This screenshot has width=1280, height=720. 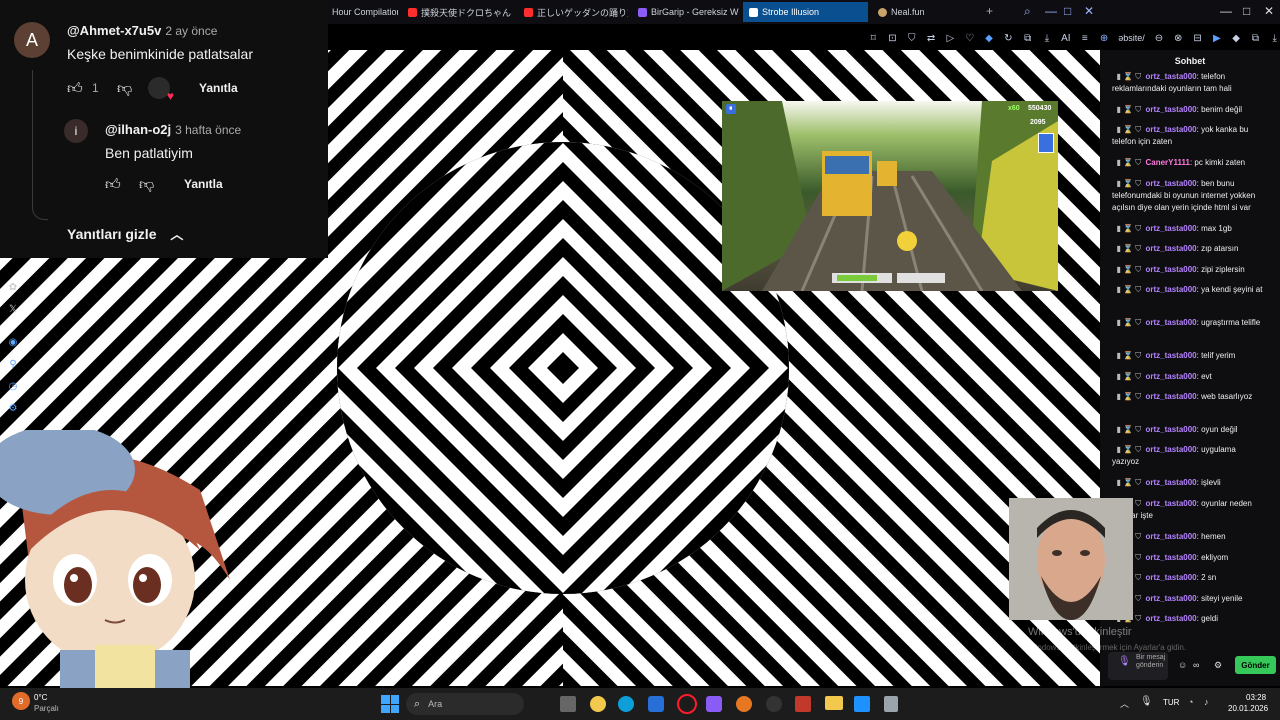 What do you see at coordinates (465, 704) in the screenshot?
I see `taskbar-search: ⌕ Ara` at bounding box center [465, 704].